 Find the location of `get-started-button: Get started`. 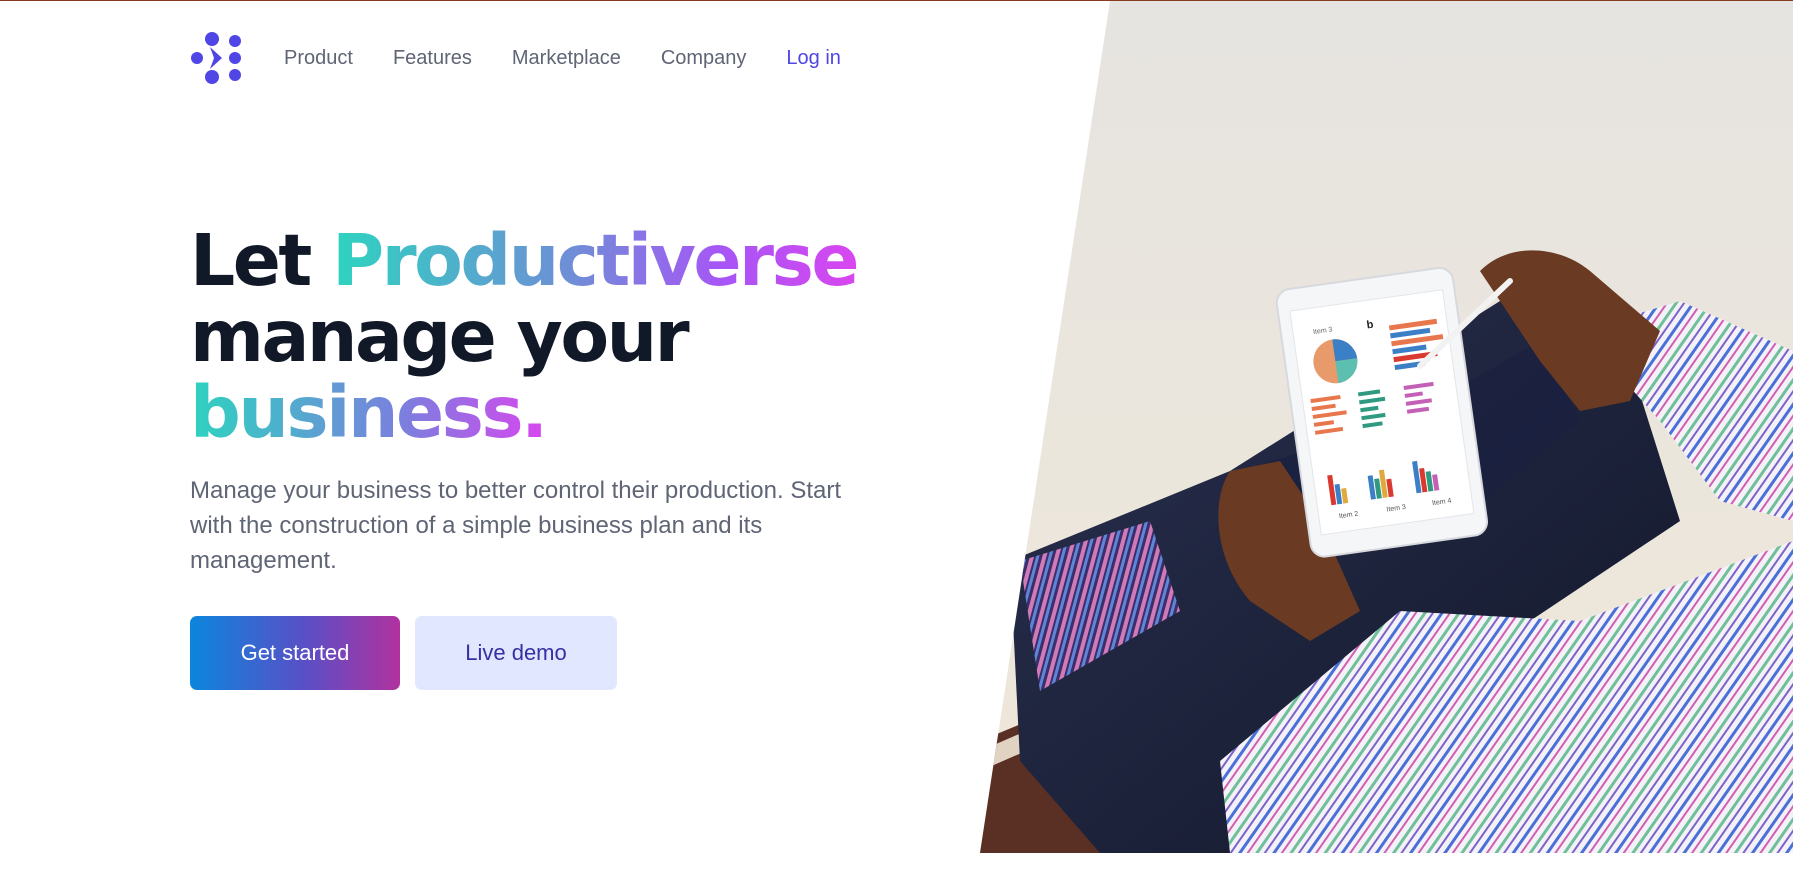

get-started-button: Get started is located at coordinates (295, 653).